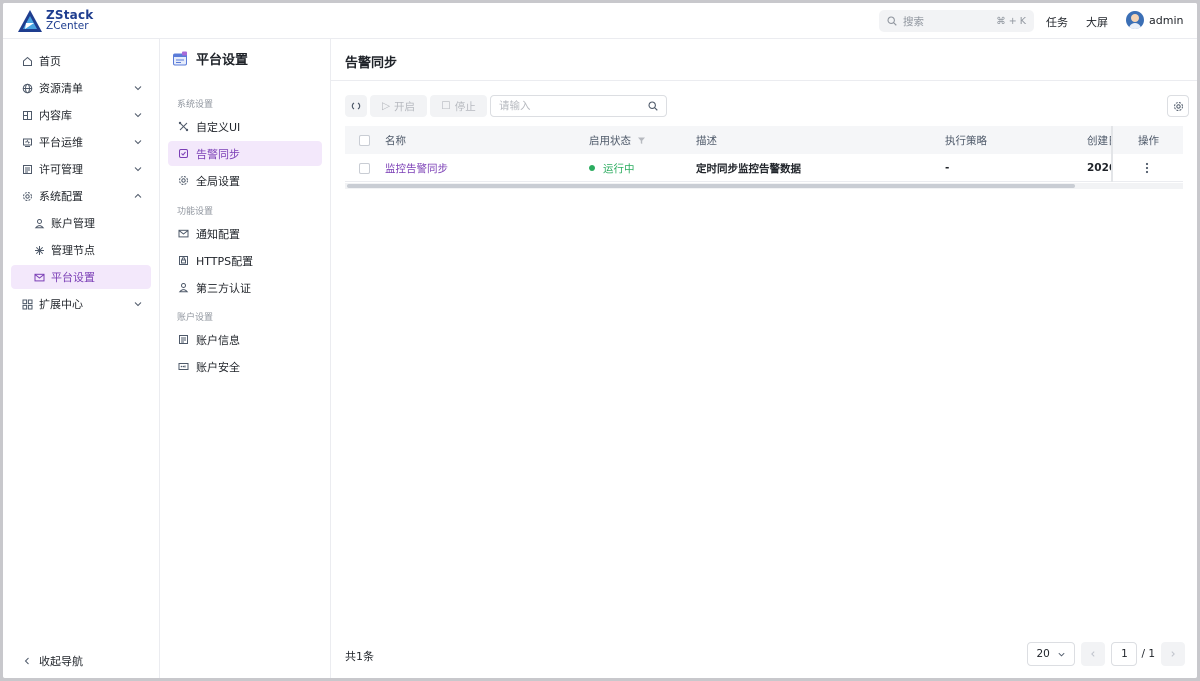 This screenshot has height=681, width=1200. Describe the element at coordinates (1043, 654) in the screenshot. I see `page-size-value: 20` at that location.